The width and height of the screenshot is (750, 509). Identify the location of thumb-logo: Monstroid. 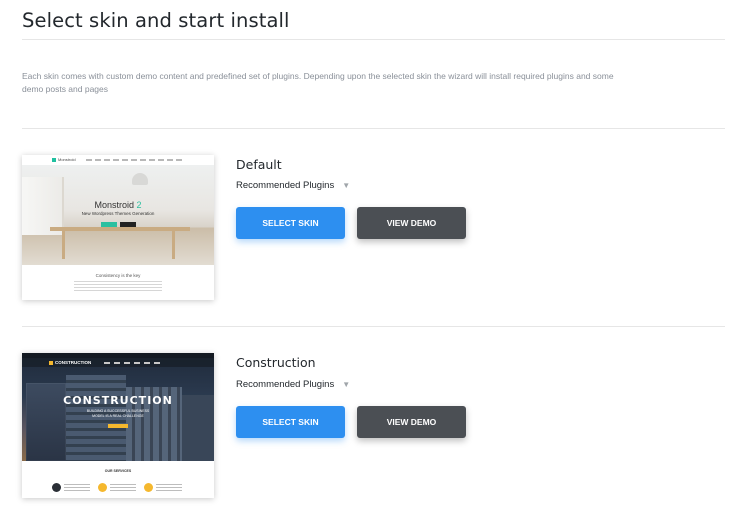
(64, 159).